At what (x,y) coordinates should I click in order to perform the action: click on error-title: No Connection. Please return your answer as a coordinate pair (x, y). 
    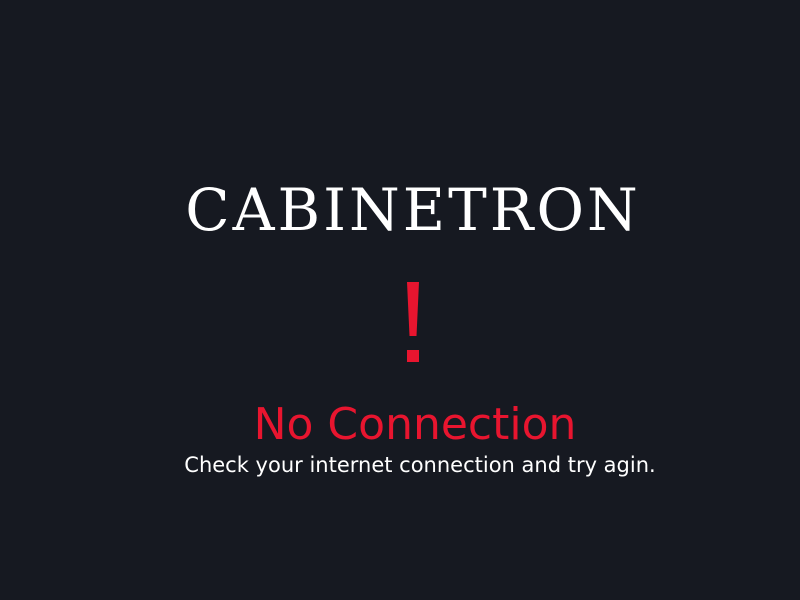
    Looking at the image, I should click on (415, 424).